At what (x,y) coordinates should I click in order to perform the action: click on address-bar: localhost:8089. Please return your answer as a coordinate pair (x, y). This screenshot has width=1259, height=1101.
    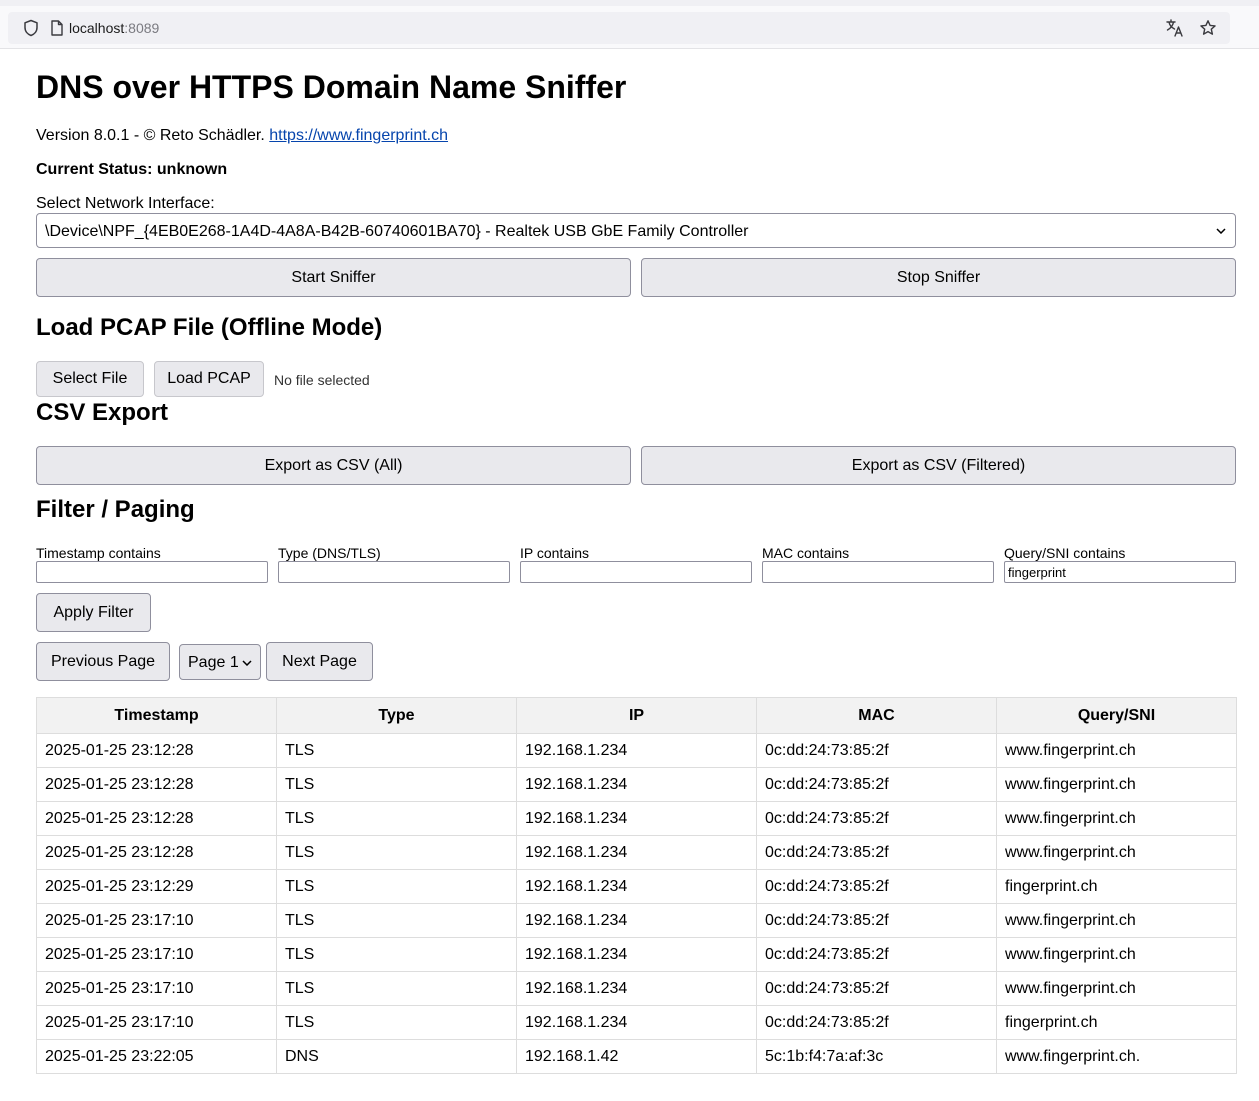
    Looking at the image, I should click on (619, 28).